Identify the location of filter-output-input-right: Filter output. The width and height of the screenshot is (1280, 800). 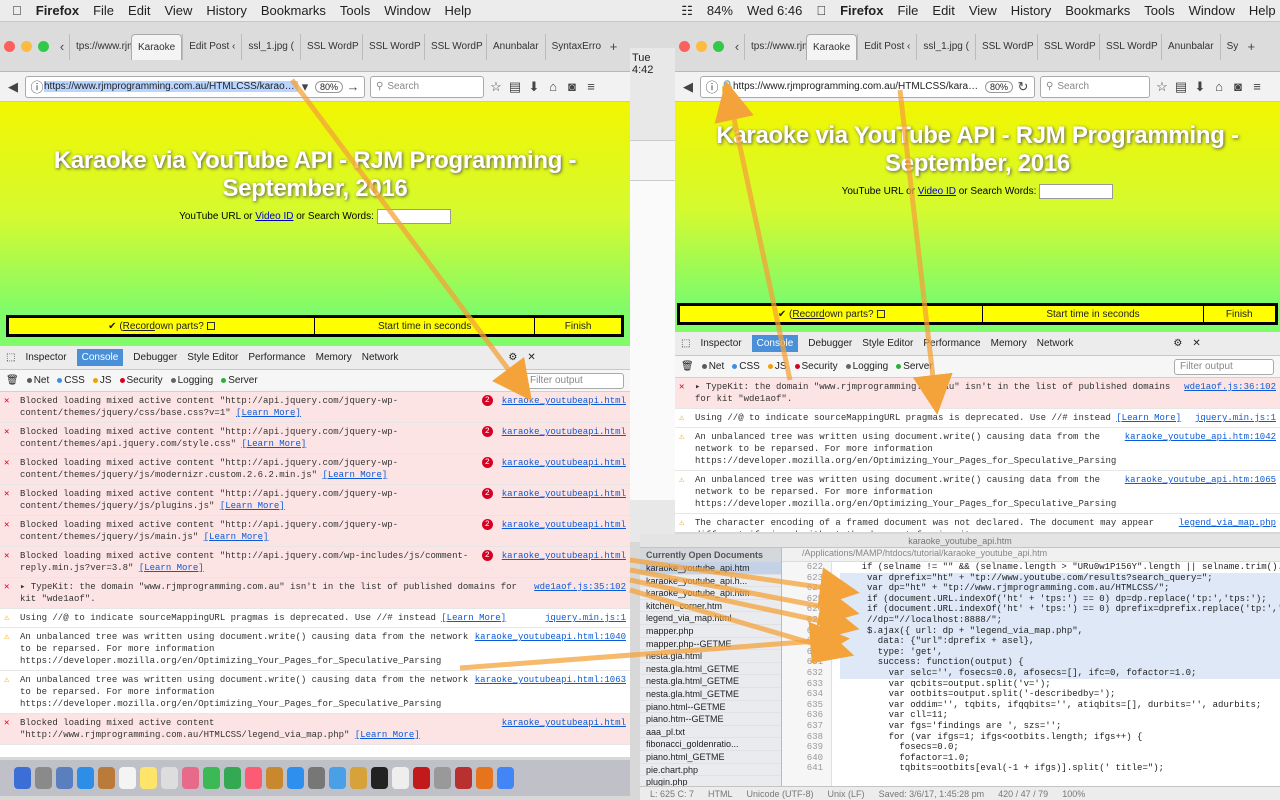
(1224, 366).